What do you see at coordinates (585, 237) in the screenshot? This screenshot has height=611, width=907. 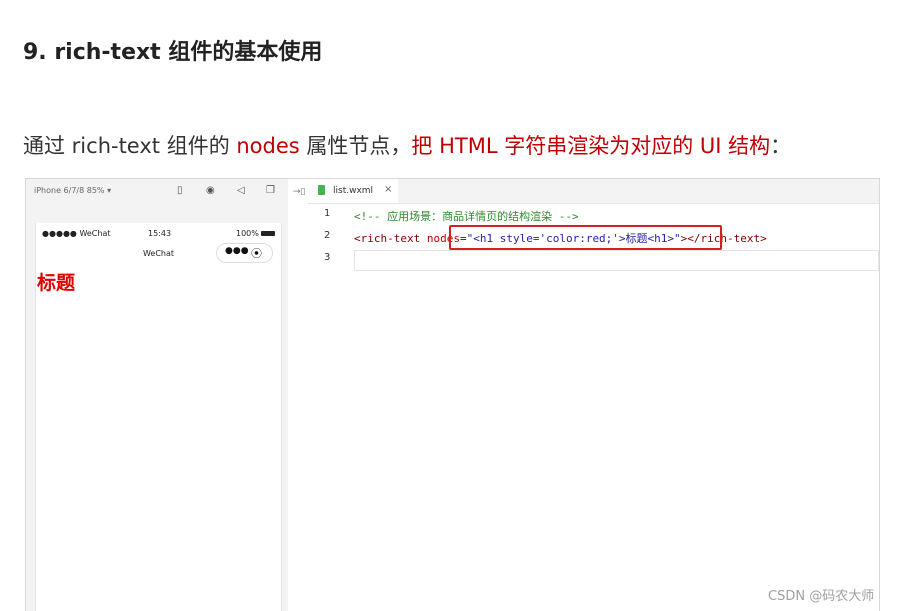 I see `highlight-box` at bounding box center [585, 237].